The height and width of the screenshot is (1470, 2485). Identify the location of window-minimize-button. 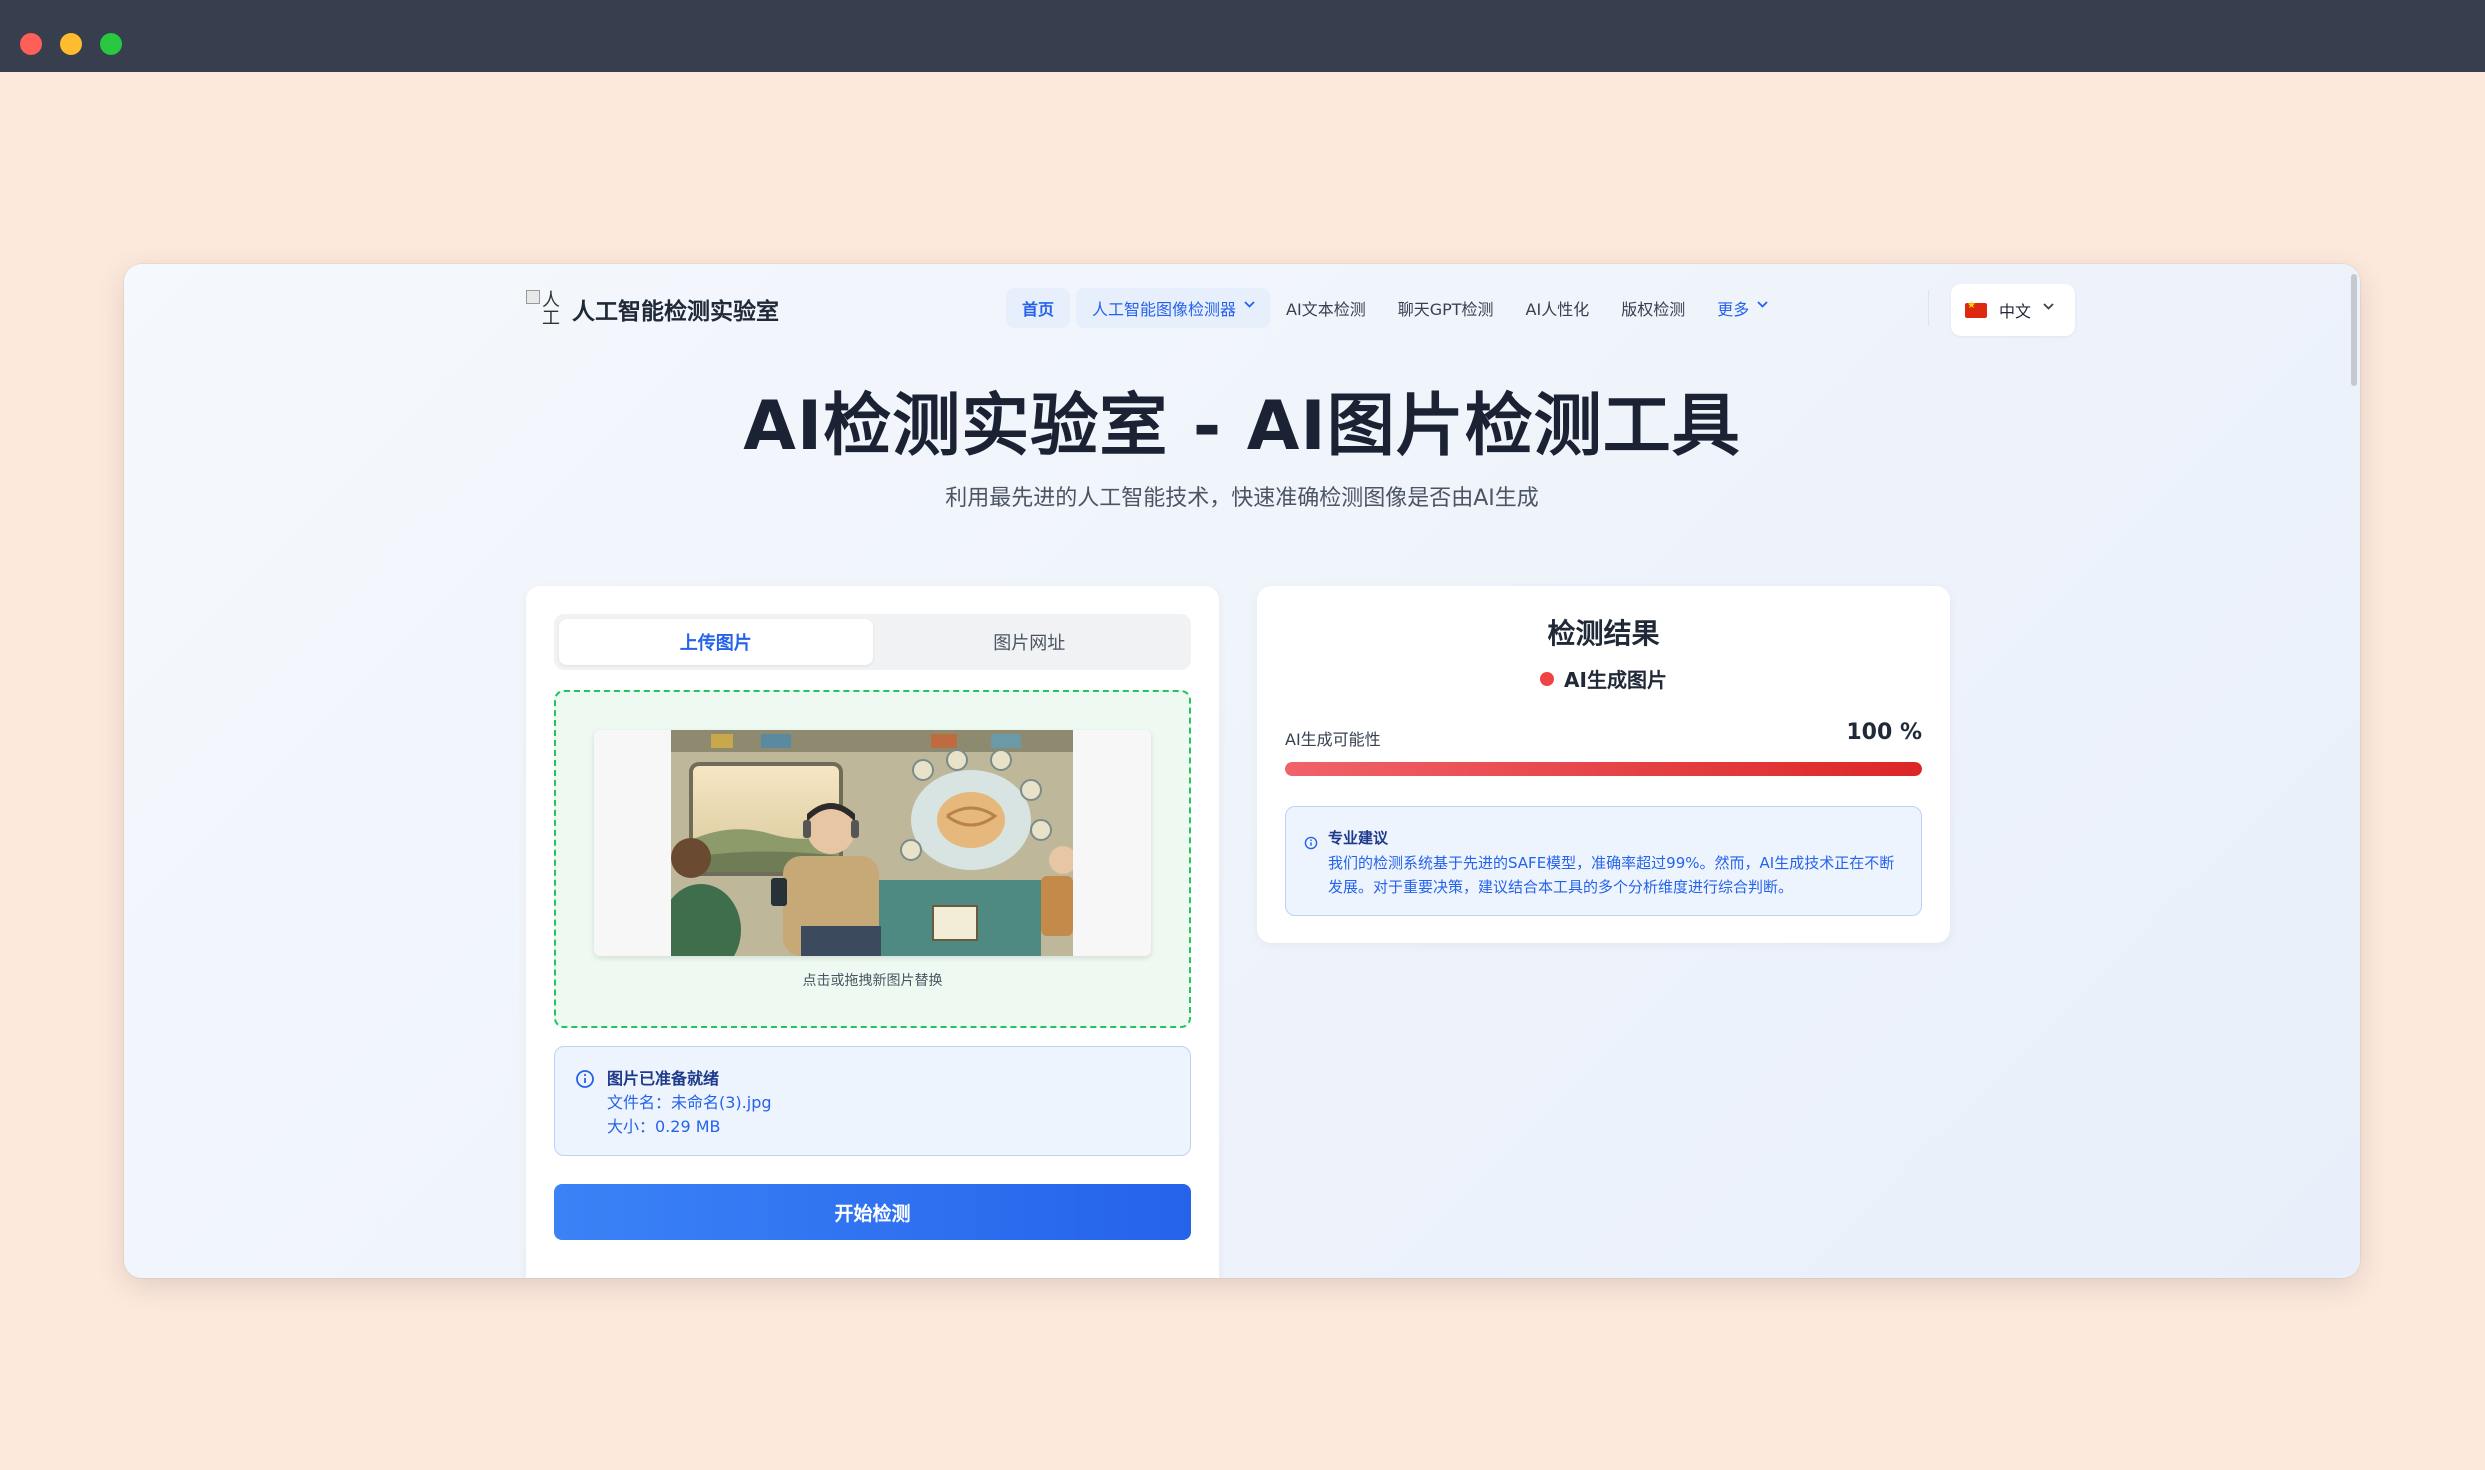
(71, 44).